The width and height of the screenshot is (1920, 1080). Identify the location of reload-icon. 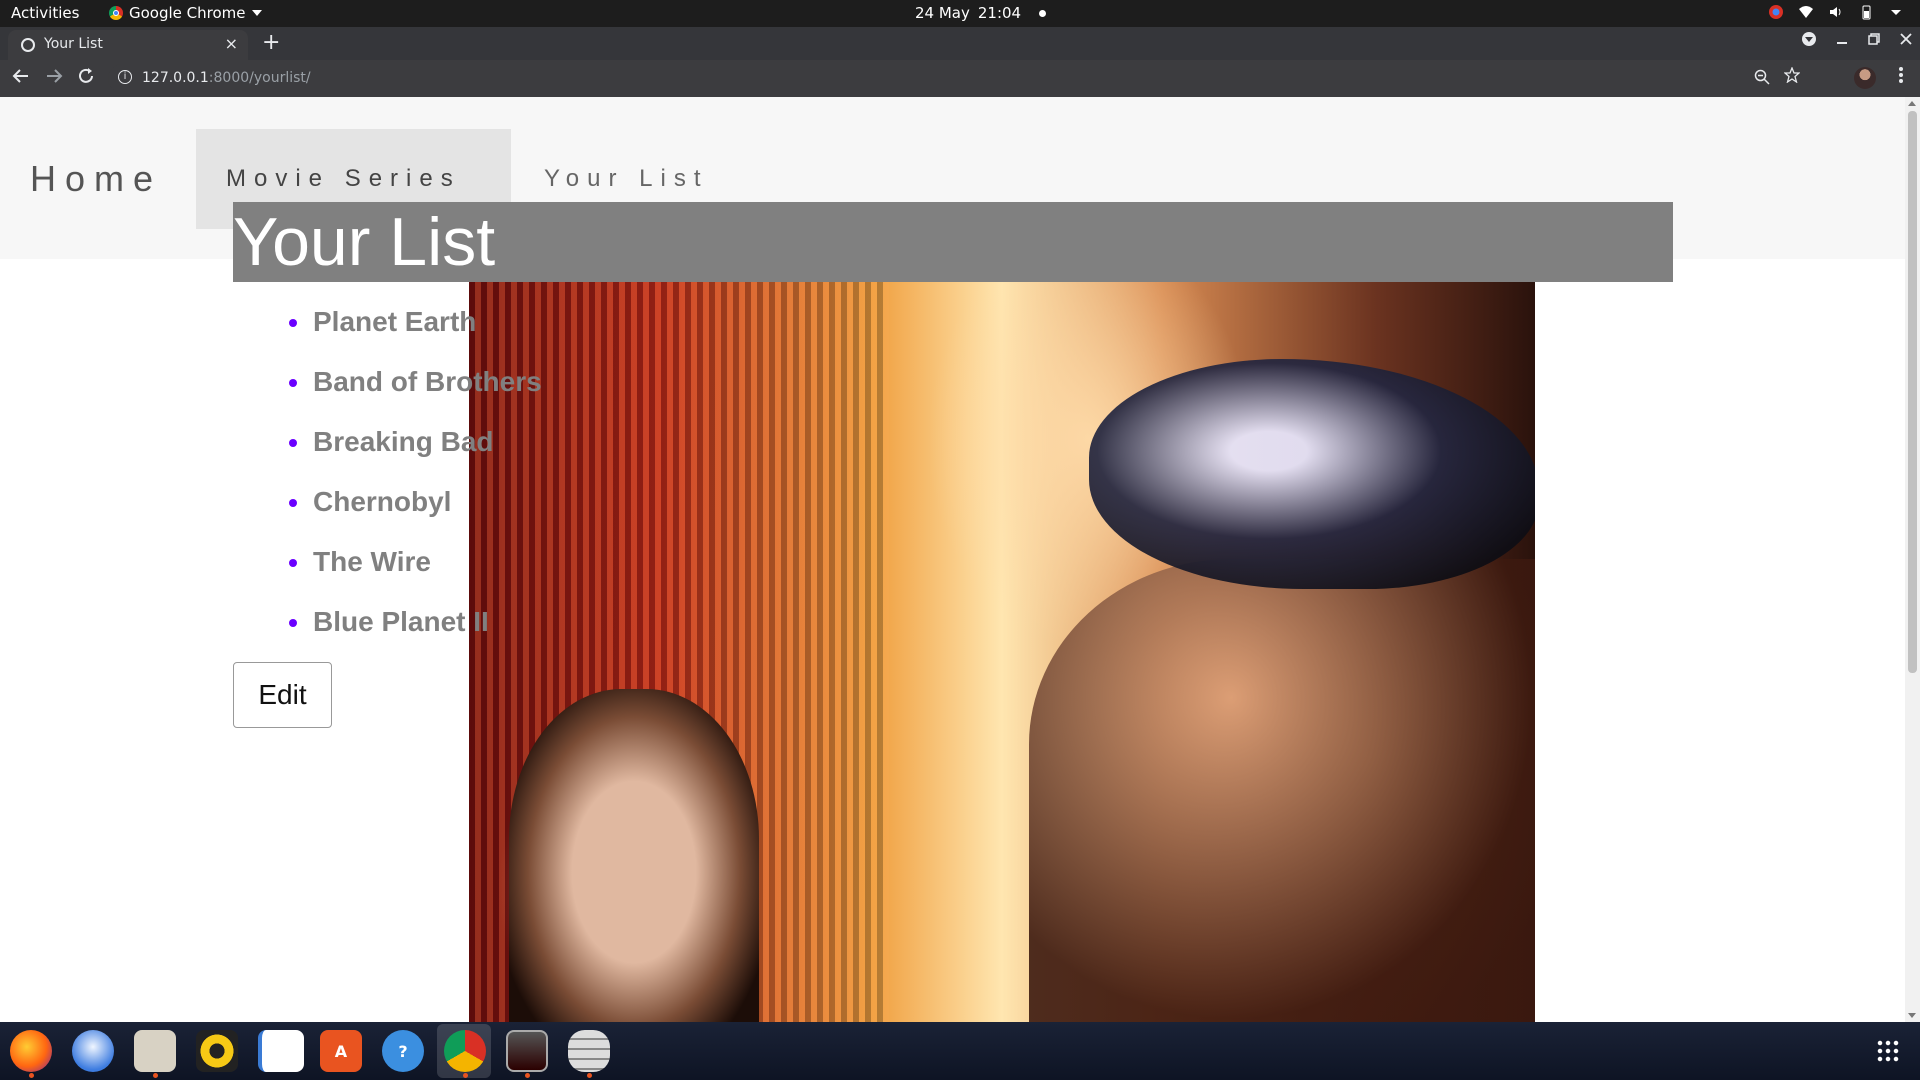
(86, 76).